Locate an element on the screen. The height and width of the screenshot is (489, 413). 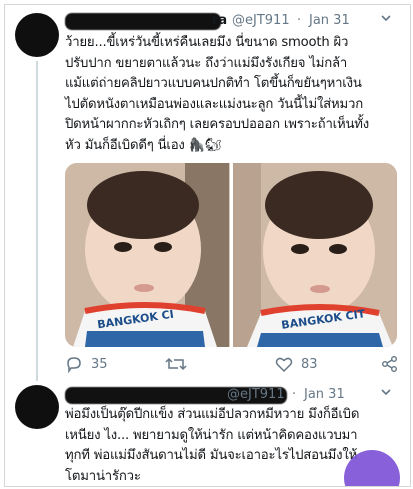
like-count: 83 is located at coordinates (309, 364).